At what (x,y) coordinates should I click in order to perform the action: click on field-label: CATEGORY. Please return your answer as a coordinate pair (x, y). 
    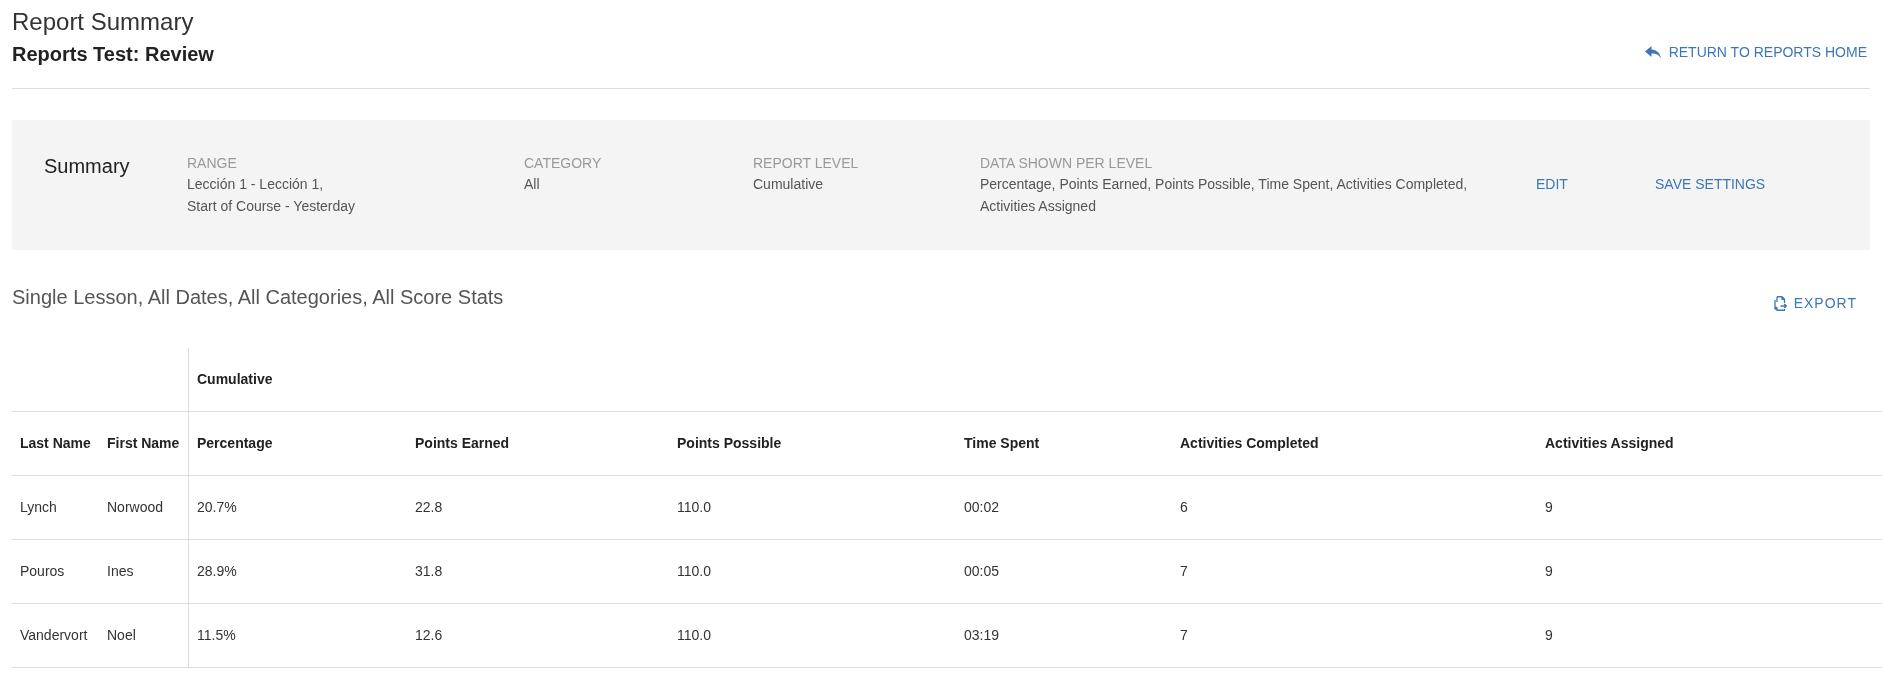
    Looking at the image, I should click on (563, 163).